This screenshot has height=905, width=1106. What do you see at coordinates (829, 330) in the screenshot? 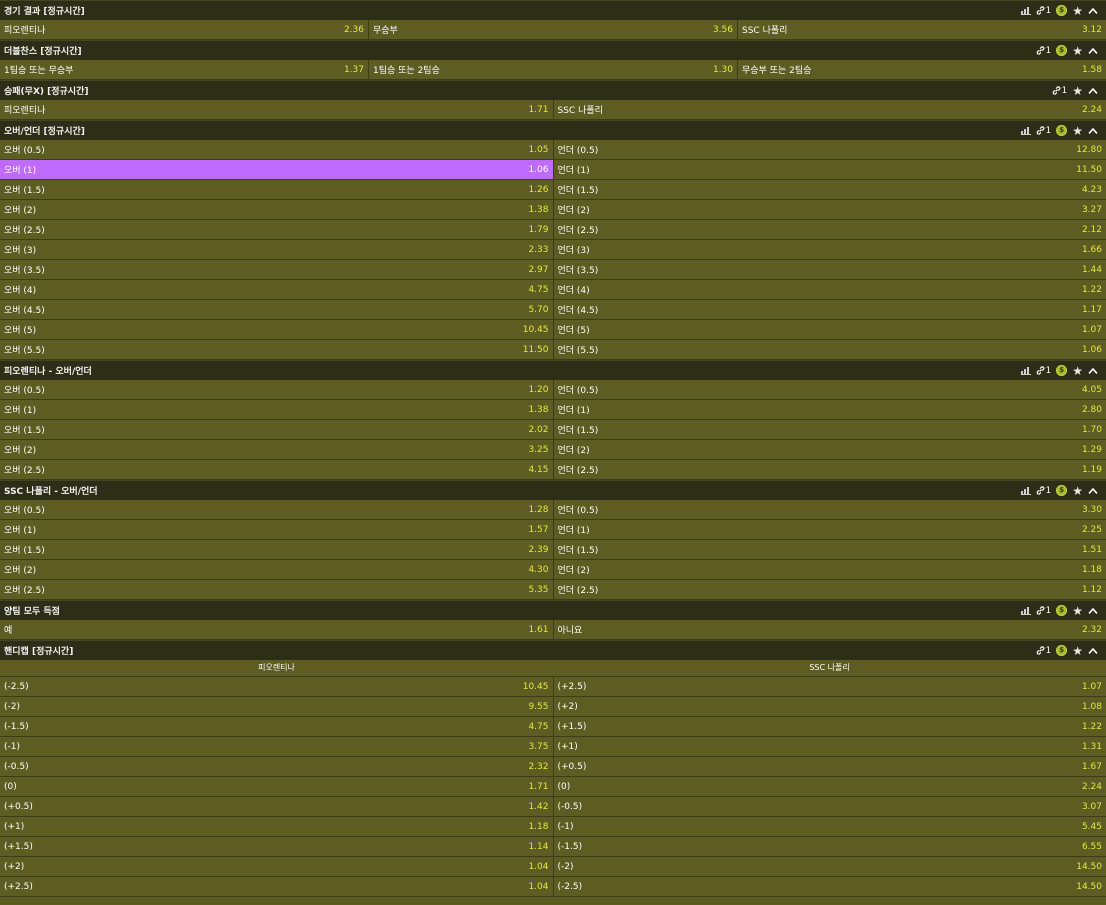
I see `odds-cell: 언더 (5) 1.07` at bounding box center [829, 330].